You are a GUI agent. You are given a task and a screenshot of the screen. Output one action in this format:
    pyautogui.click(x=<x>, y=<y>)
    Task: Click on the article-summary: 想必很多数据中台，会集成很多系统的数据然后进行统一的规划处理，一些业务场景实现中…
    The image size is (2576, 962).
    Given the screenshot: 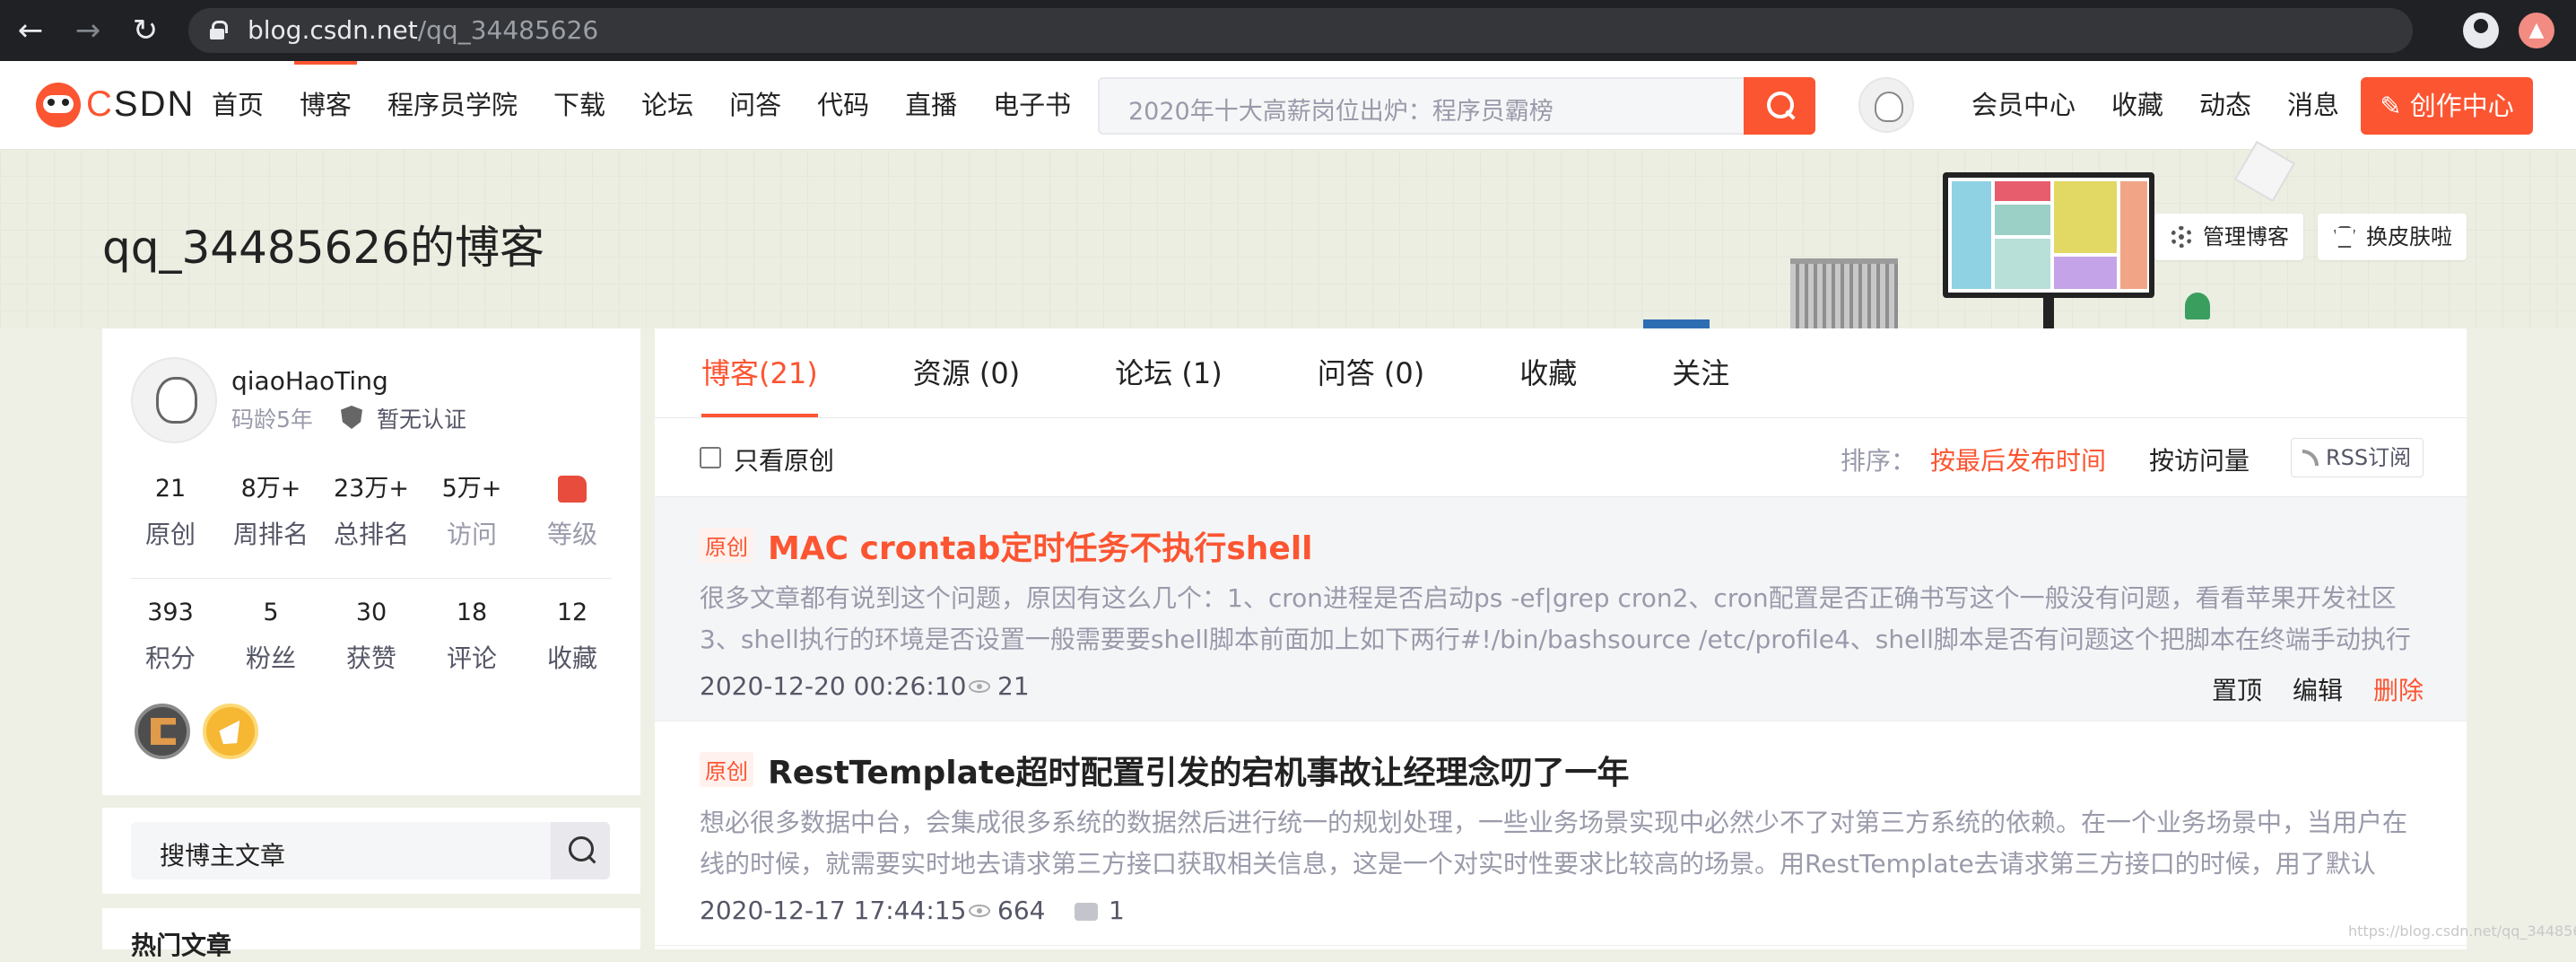 What is the action you would take?
    pyautogui.click(x=1561, y=843)
    